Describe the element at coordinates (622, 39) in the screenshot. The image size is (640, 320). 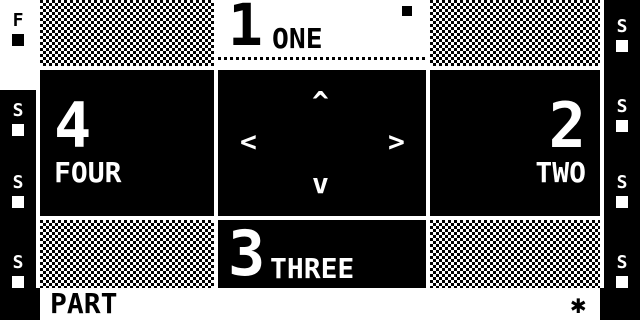
I see `right-rail-item-s1: S` at that location.